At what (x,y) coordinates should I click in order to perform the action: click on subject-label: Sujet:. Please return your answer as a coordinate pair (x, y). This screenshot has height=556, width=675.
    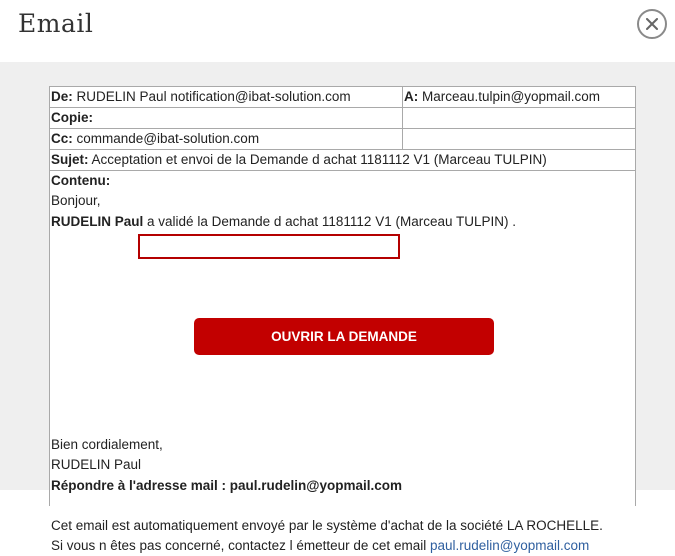
    Looking at the image, I should click on (70, 159).